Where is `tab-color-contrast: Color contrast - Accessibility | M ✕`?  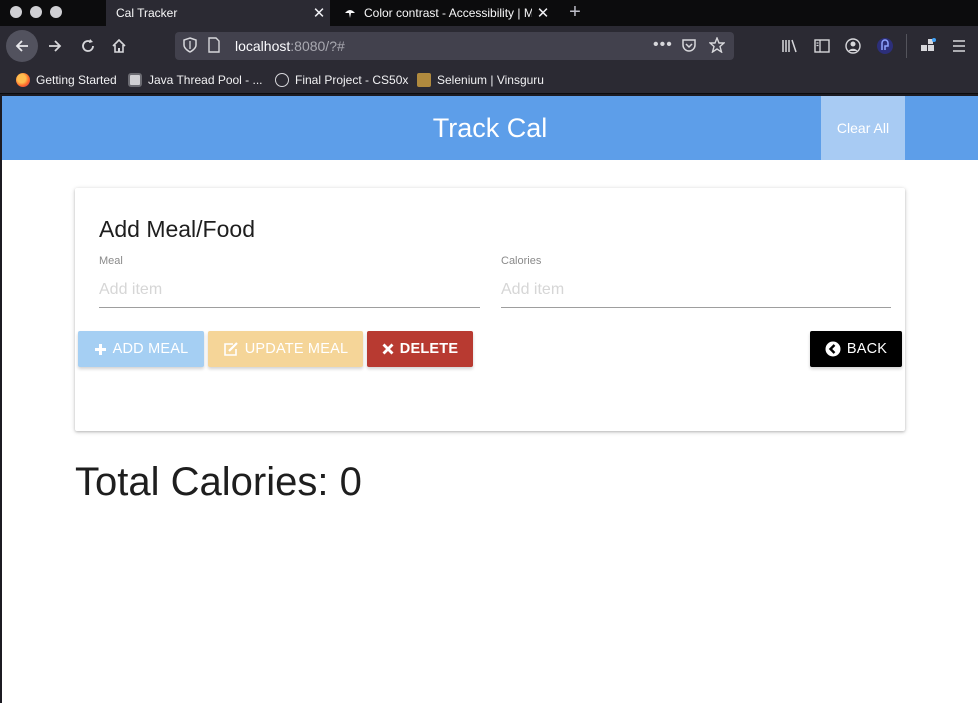 tab-color-contrast: Color contrast - Accessibility | M ✕ is located at coordinates (443, 13).